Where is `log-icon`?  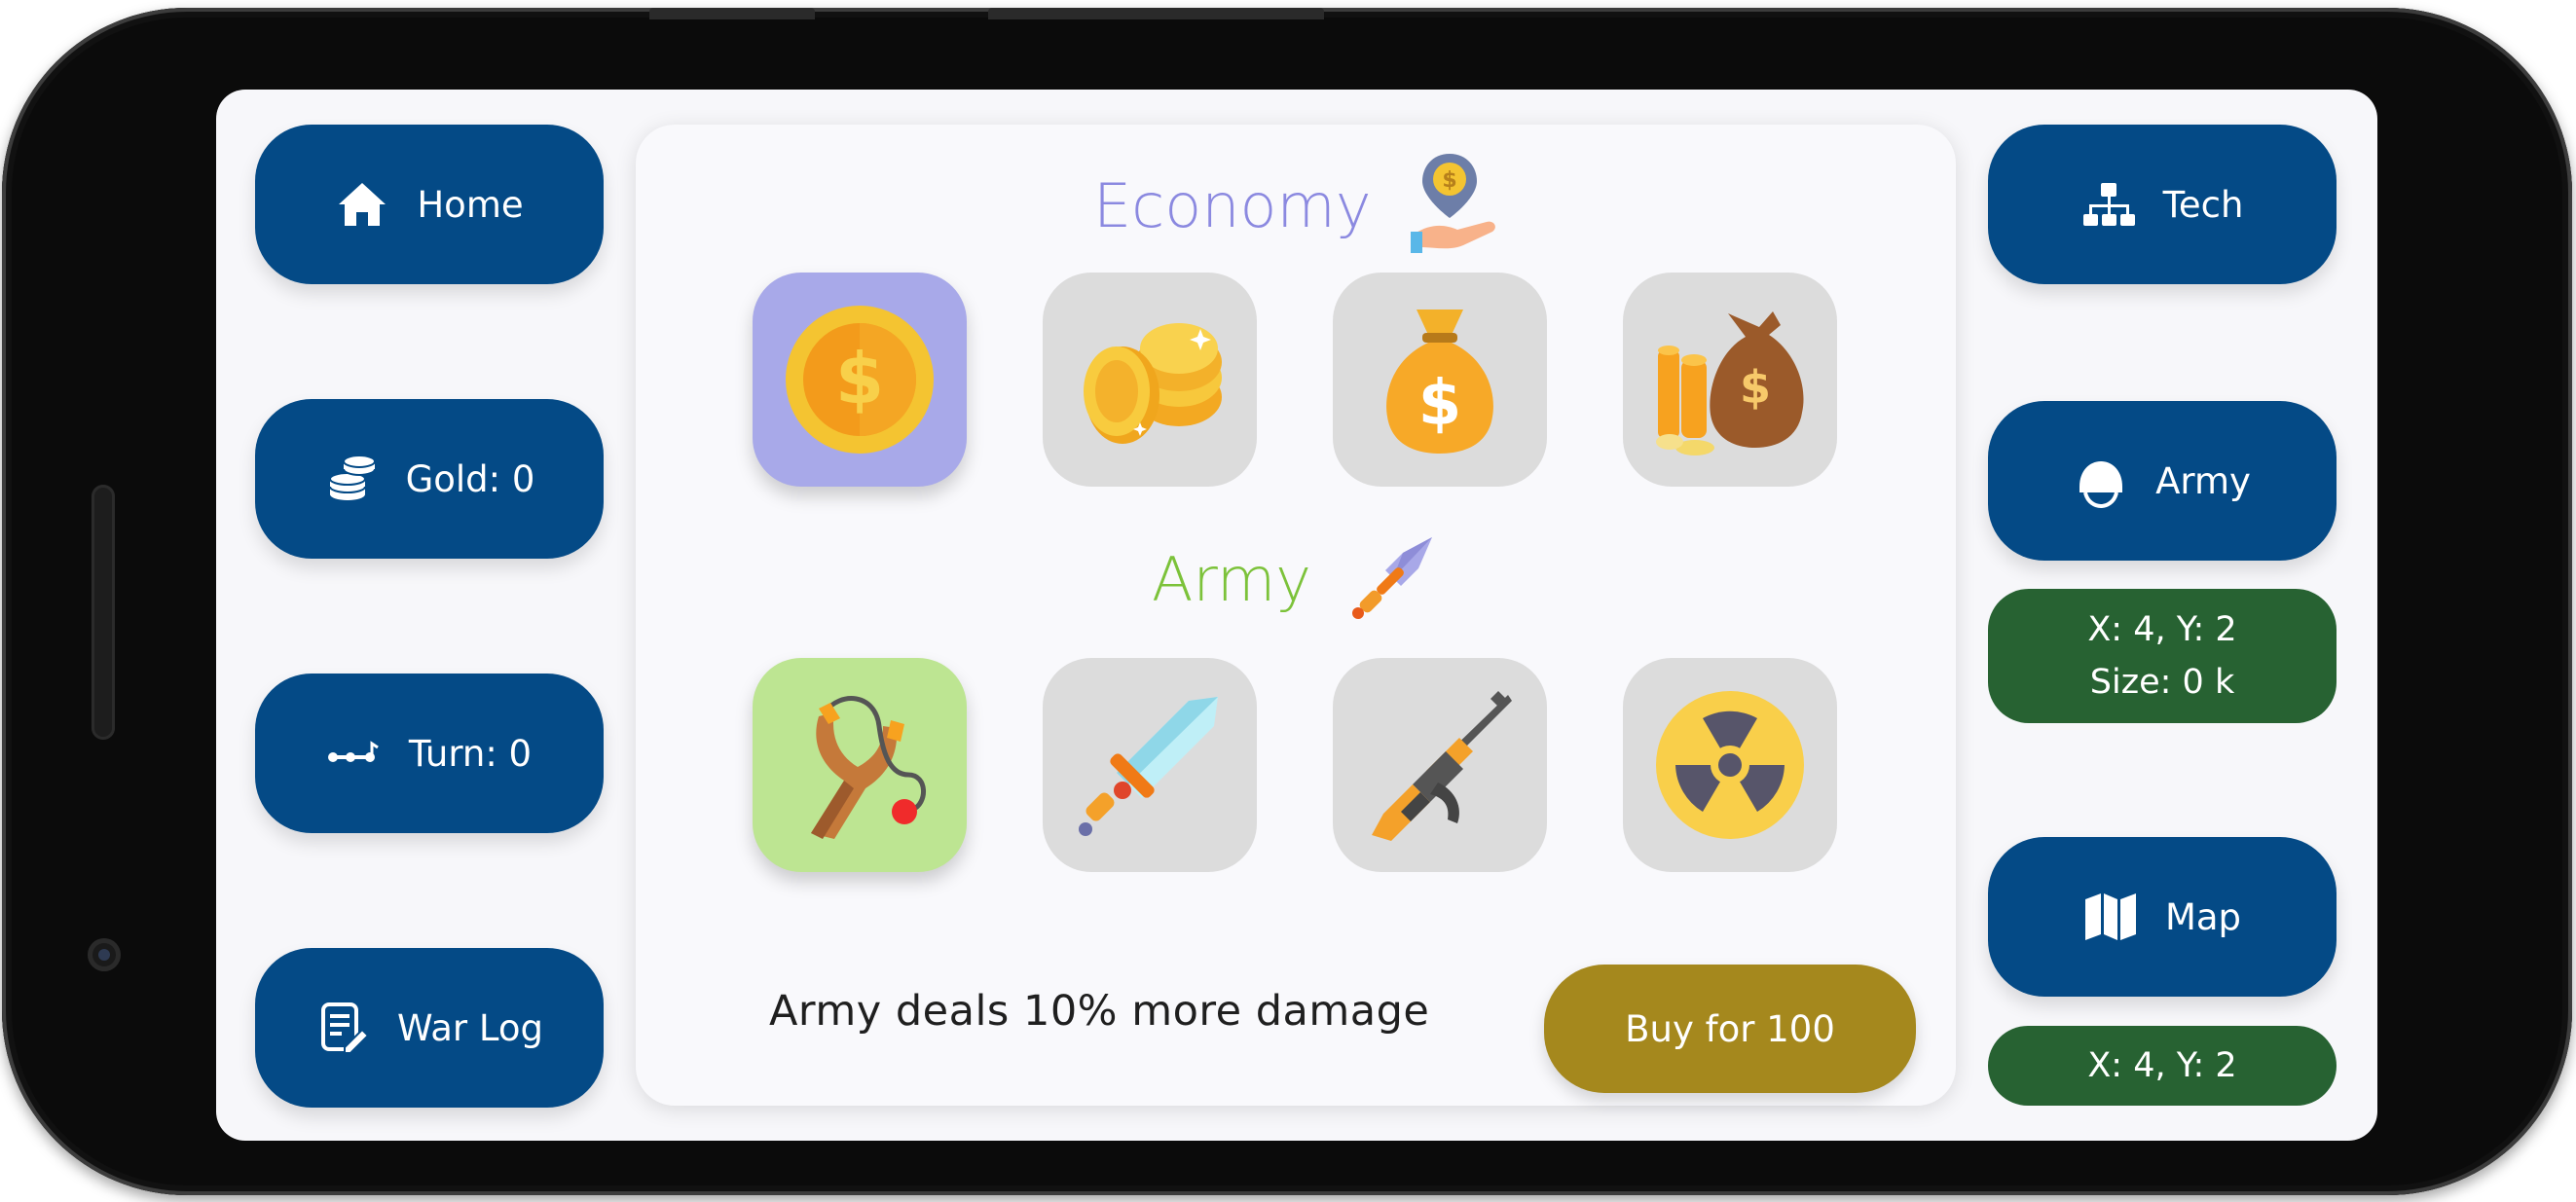
log-icon is located at coordinates (342, 1028).